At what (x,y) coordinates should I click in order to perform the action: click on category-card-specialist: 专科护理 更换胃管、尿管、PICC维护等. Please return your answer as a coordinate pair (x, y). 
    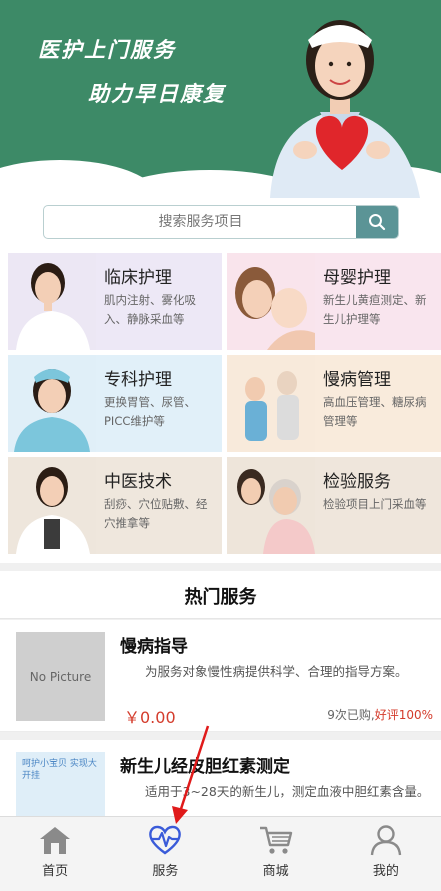
    Looking at the image, I should click on (115, 403).